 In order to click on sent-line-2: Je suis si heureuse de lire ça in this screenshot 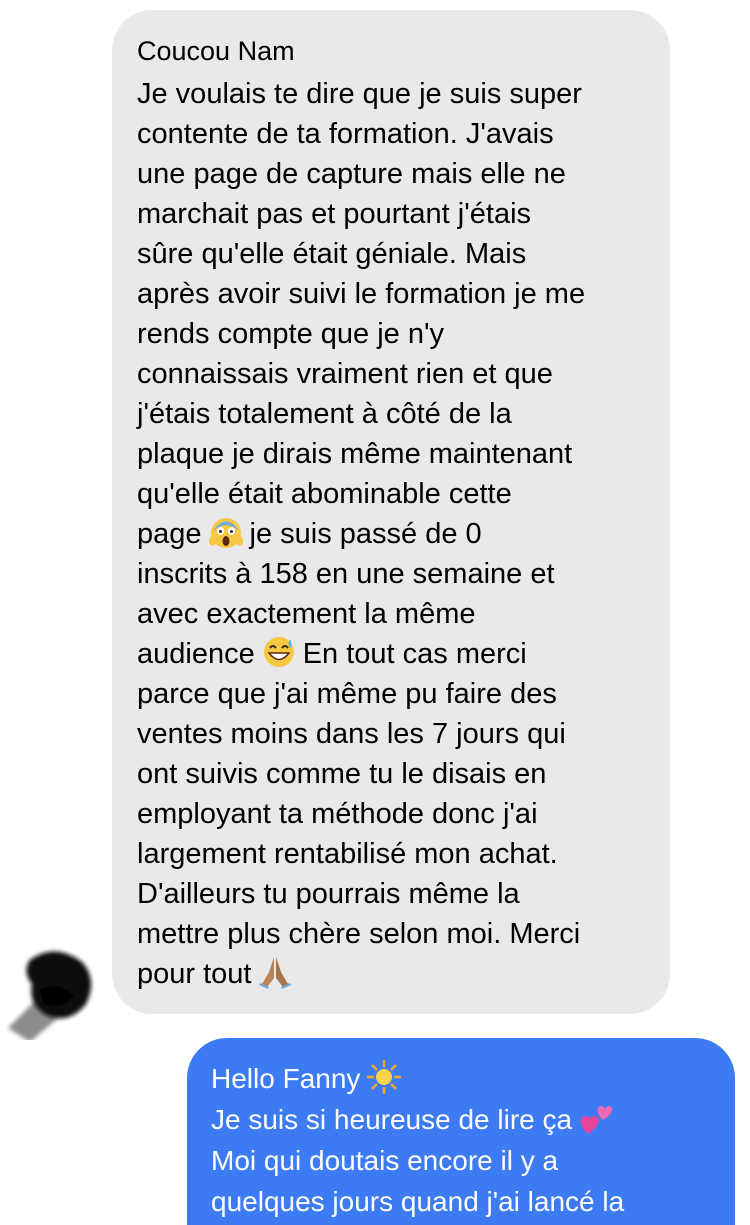, I will do `click(463, 1119)`.